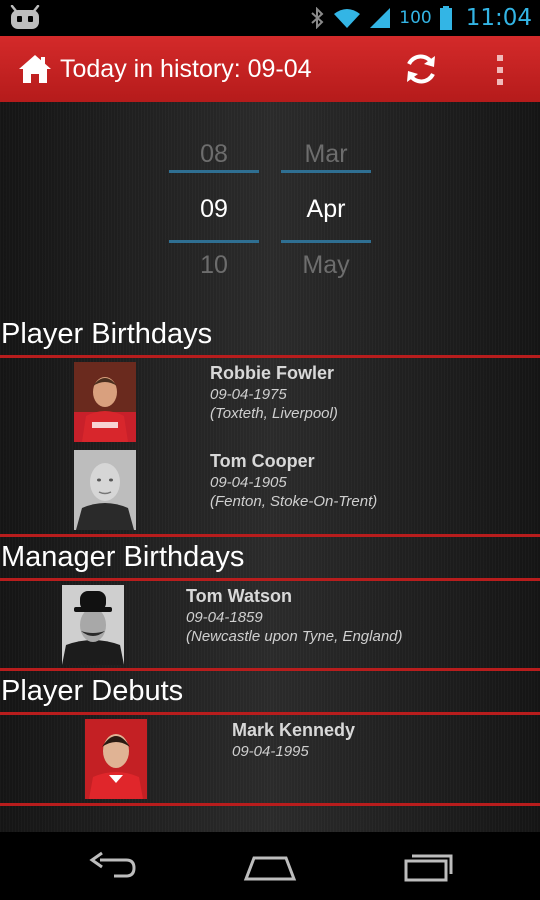 Image resolution: width=540 pixels, height=900 pixels. Describe the element at coordinates (270, 18) in the screenshot. I see `status-bar: 100 11:04` at that location.